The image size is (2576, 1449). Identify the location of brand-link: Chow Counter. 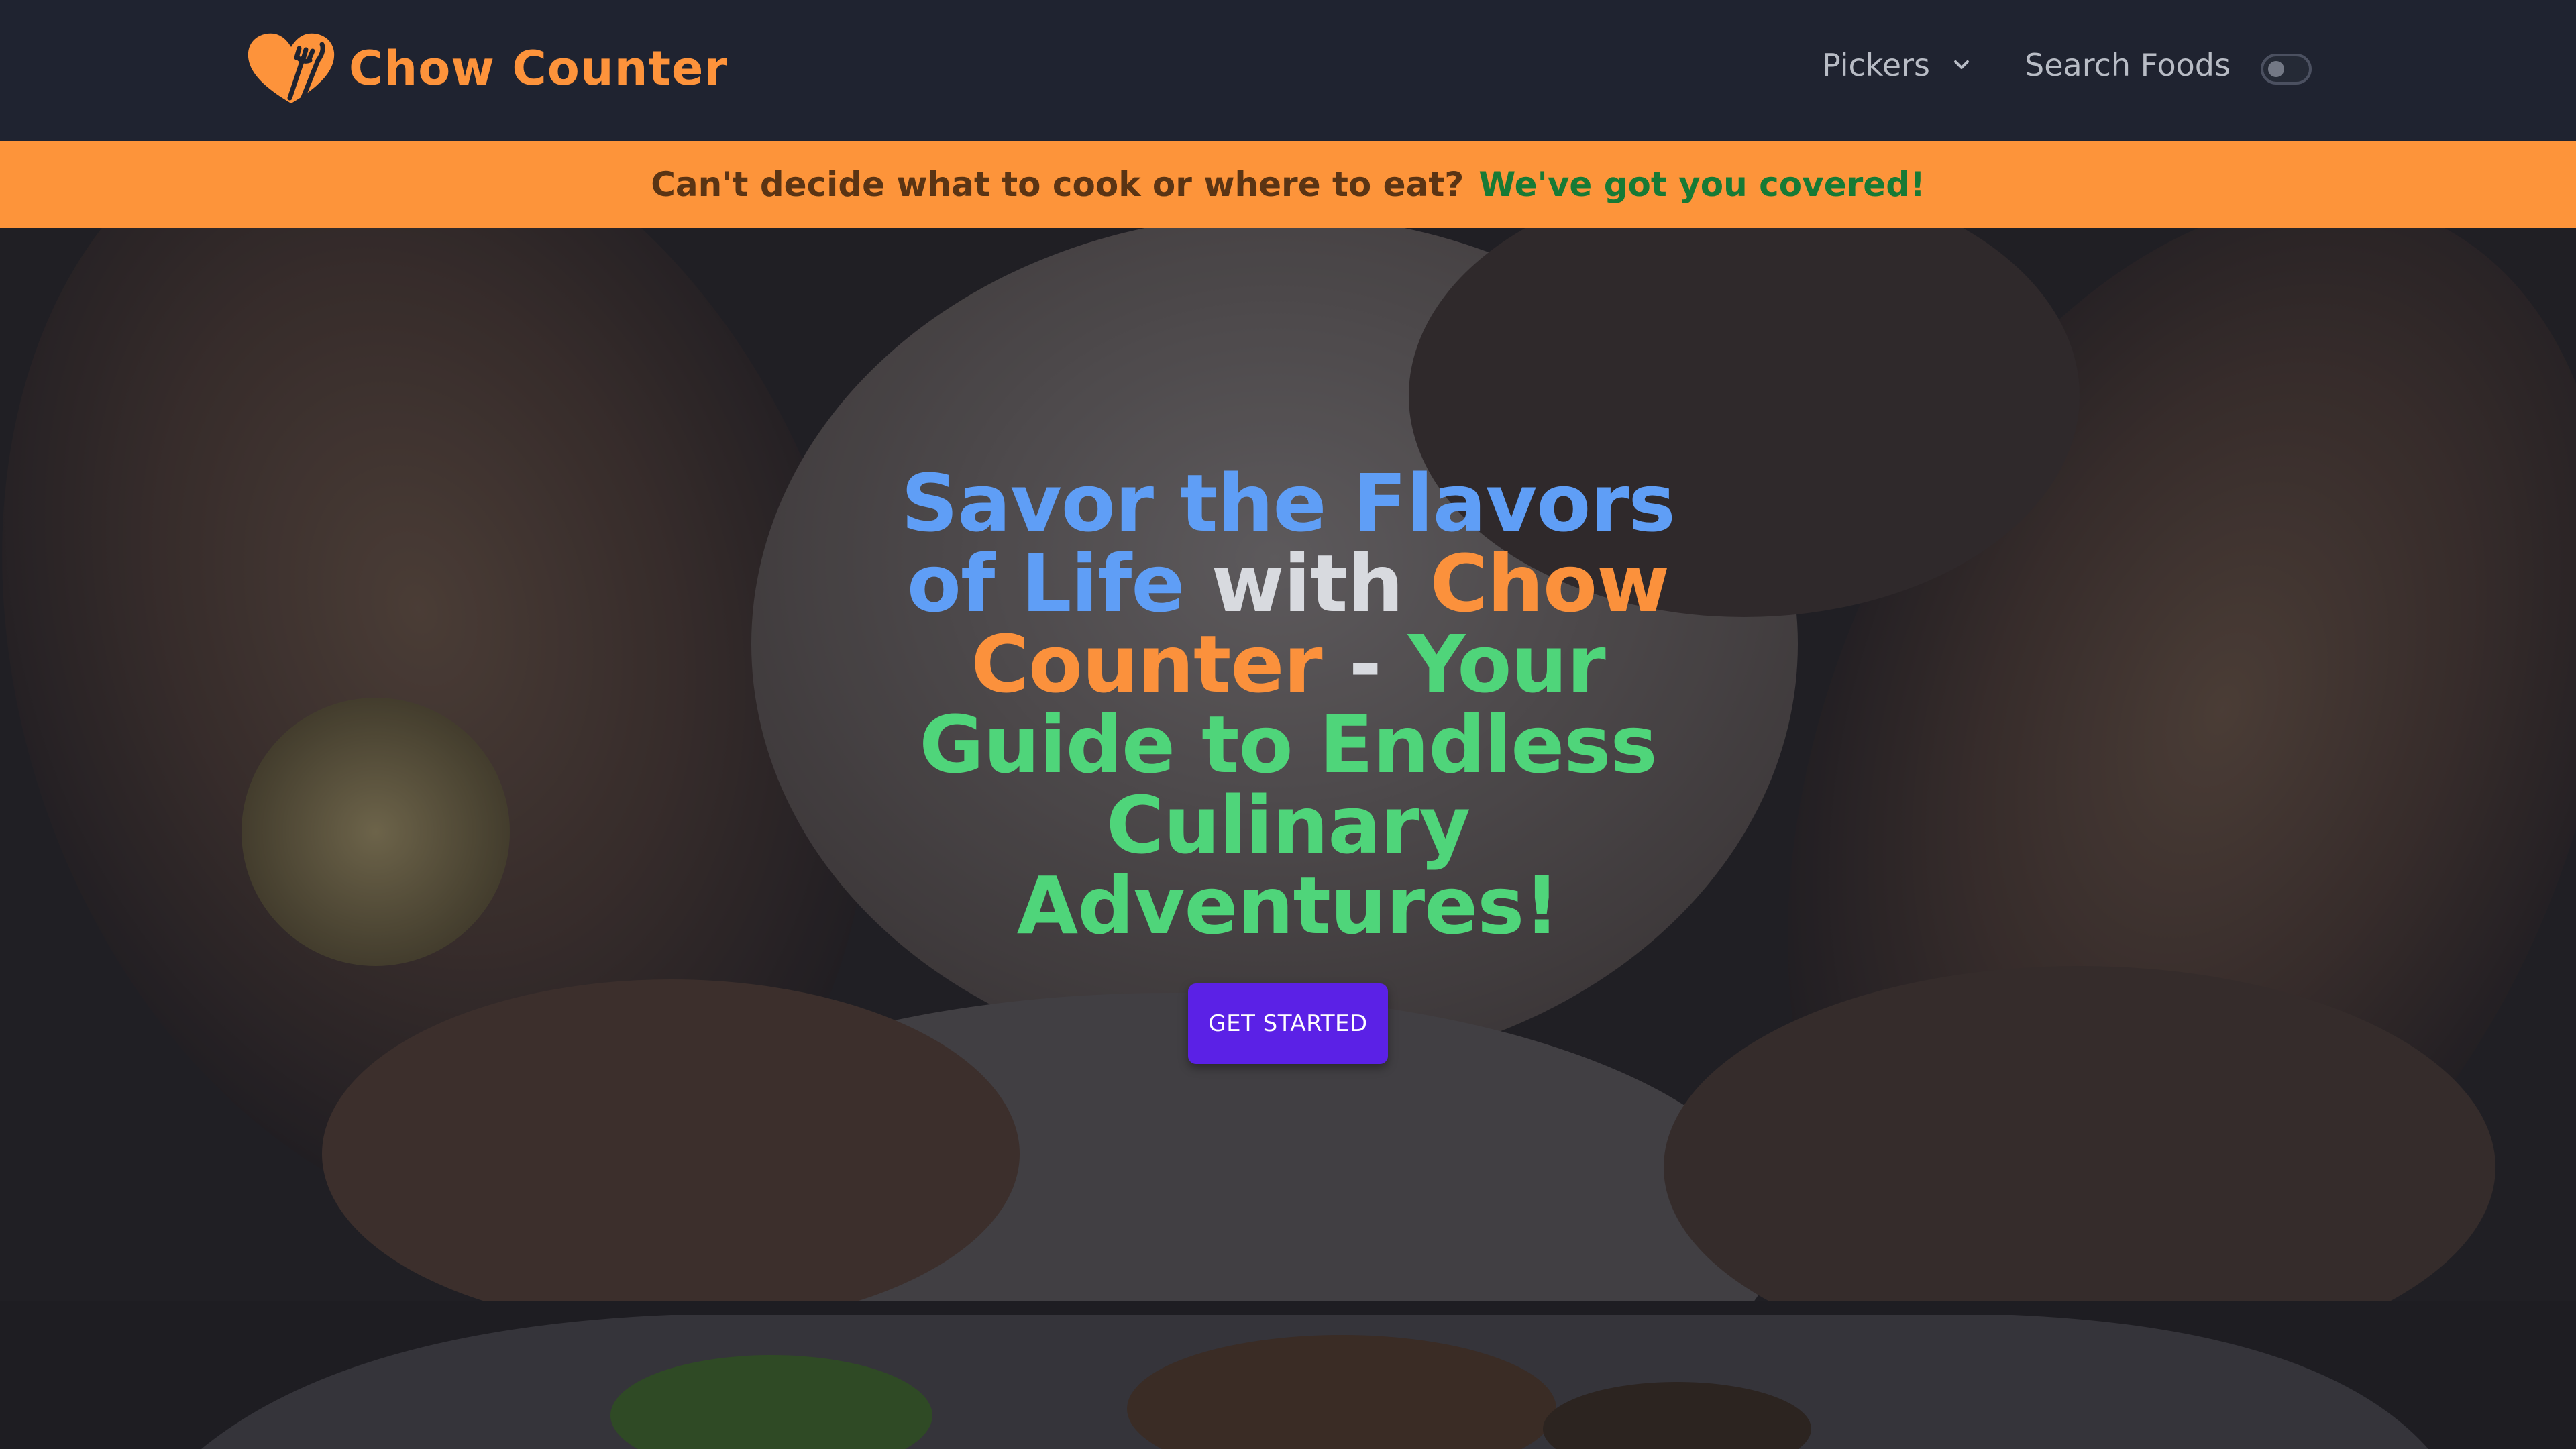
(487, 68).